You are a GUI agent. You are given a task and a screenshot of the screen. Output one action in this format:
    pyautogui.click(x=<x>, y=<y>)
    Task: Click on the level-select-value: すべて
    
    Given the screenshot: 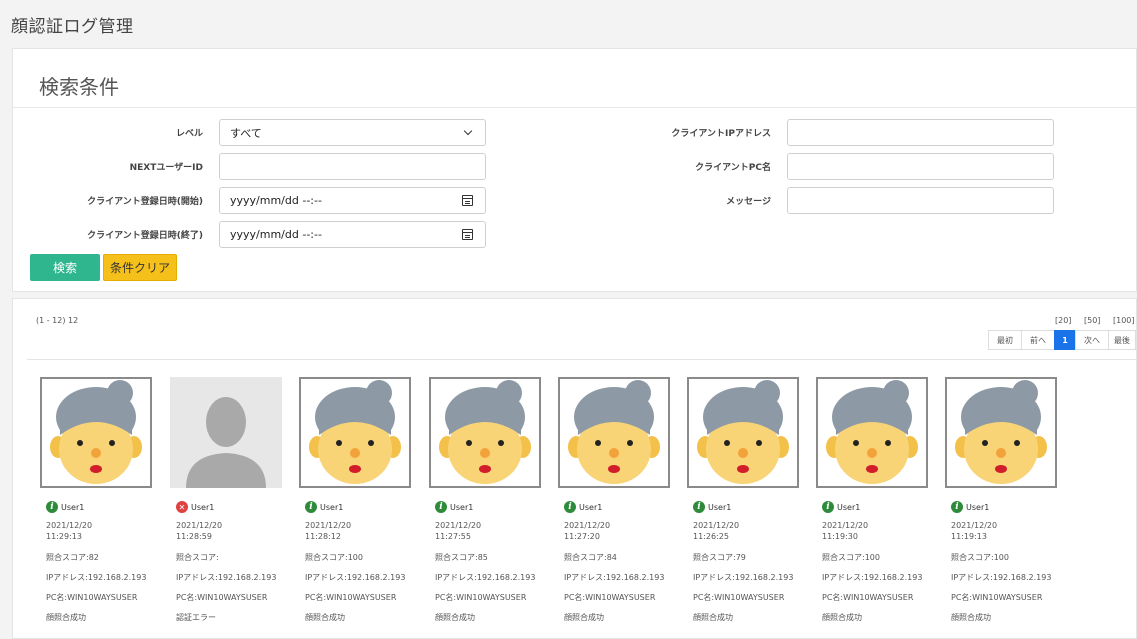 What is the action you would take?
    pyautogui.click(x=246, y=133)
    